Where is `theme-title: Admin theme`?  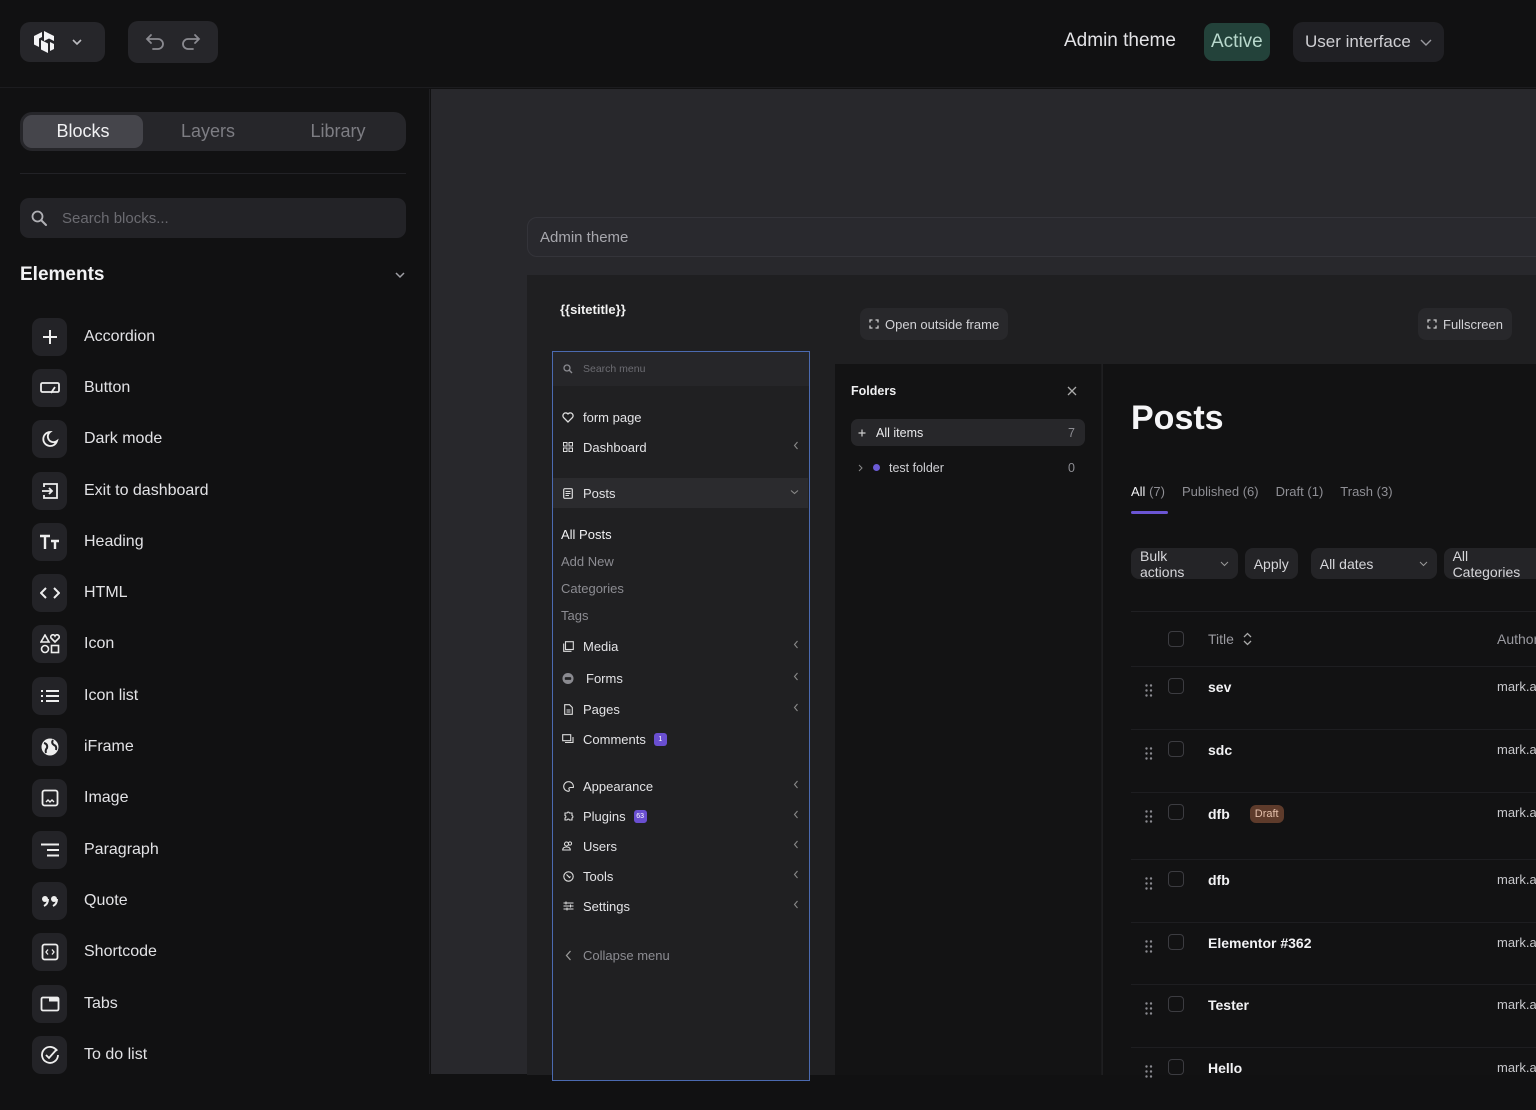
theme-title: Admin theme is located at coordinates (1120, 40).